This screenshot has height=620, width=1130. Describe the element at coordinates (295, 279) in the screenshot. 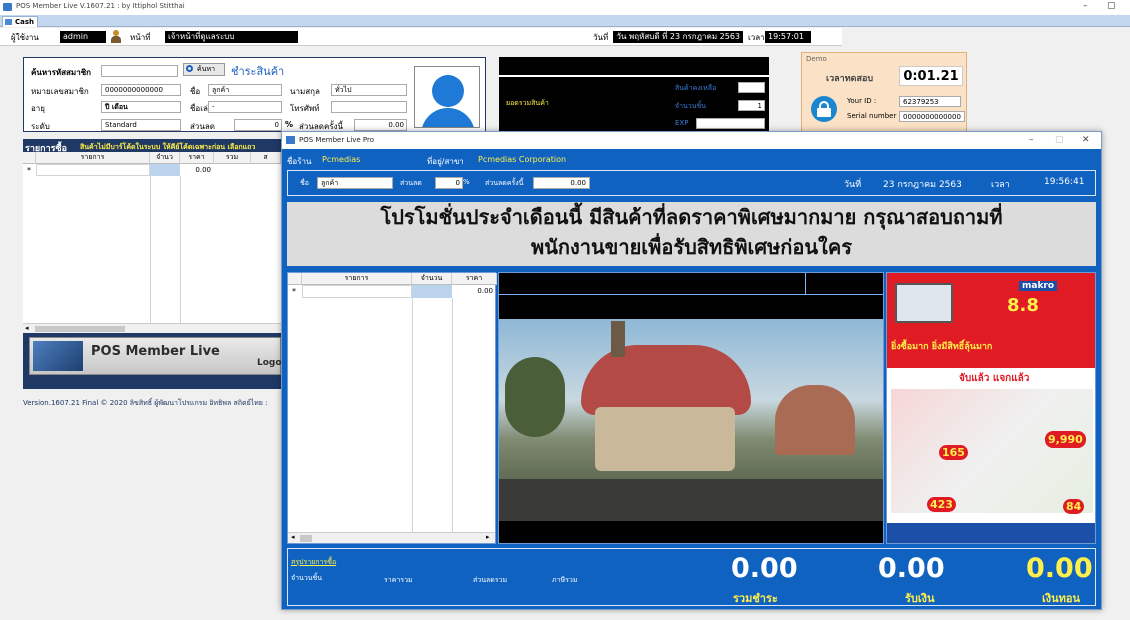

I see `pro-grid-corner` at that location.